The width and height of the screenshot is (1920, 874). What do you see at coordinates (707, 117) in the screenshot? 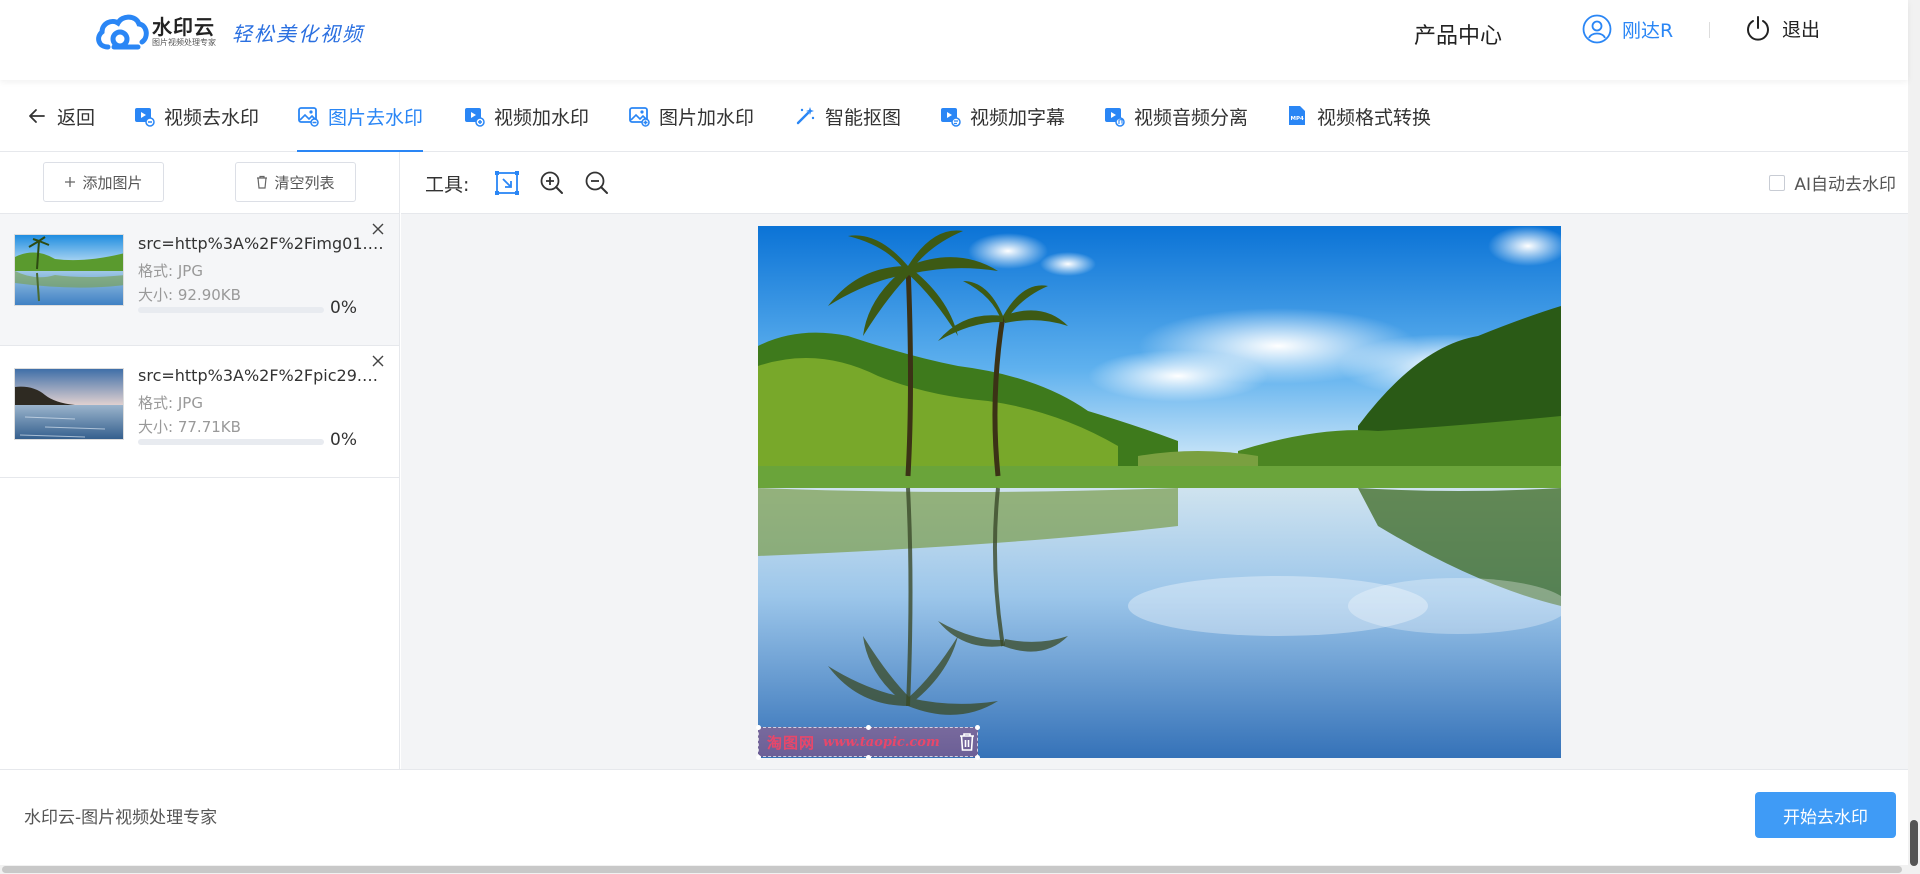
I see `tab-label: 图片加水印` at bounding box center [707, 117].